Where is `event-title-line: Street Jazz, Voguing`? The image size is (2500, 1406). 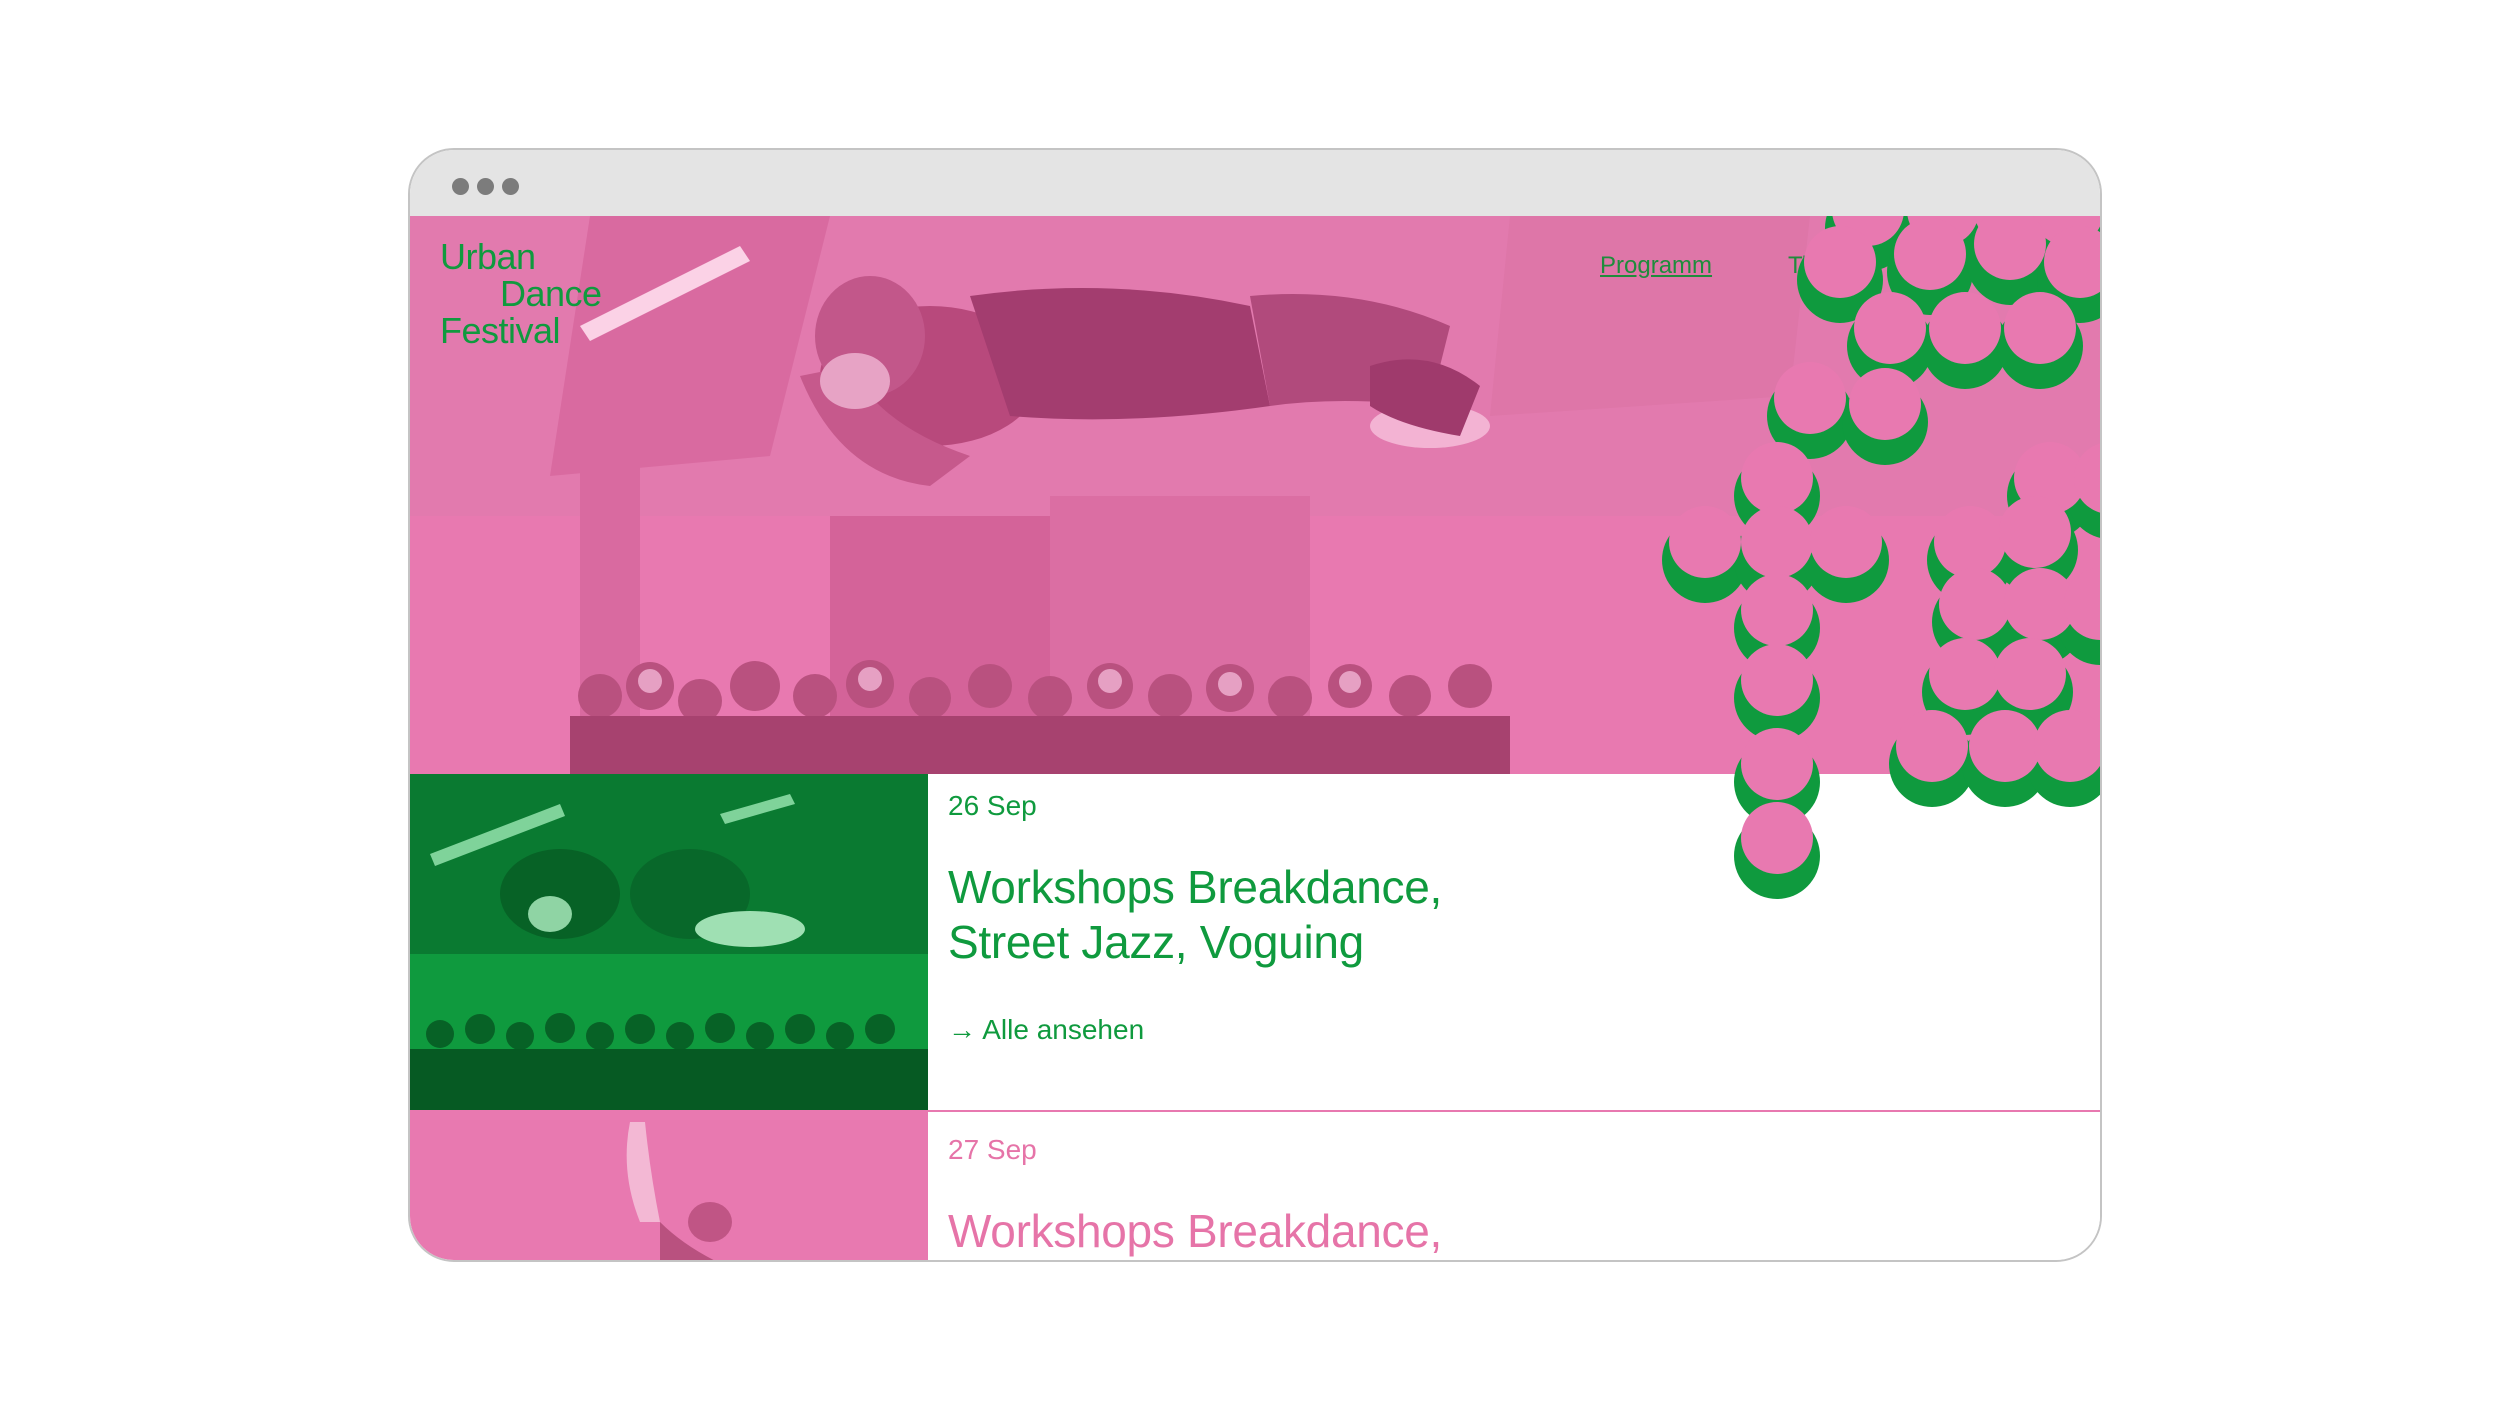 event-title-line: Street Jazz, Voguing is located at coordinates (1156, 942).